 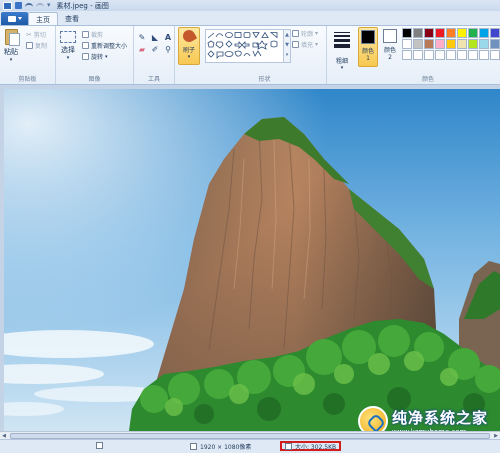 I want to click on resize-button: 重新调整大小, so click(x=104, y=45).